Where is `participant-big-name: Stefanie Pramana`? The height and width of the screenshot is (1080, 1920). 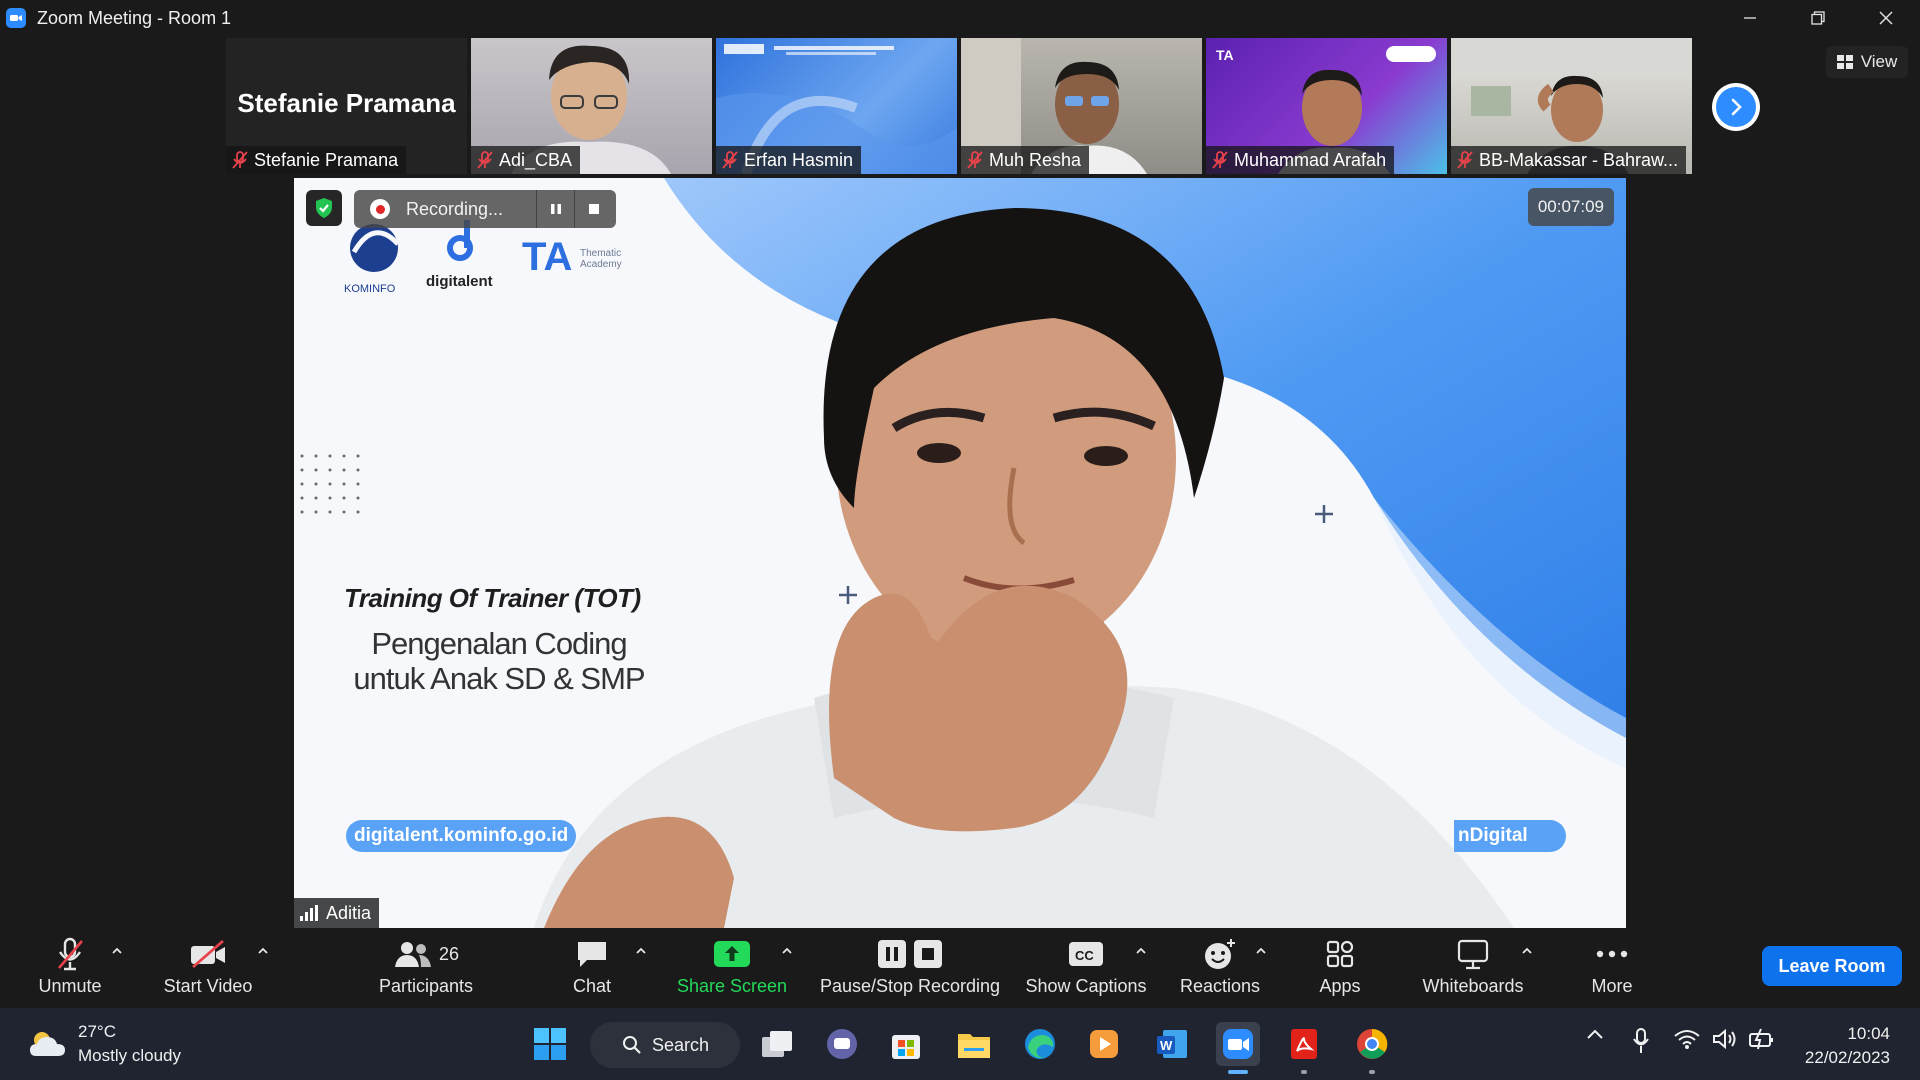
participant-big-name: Stefanie Pramana is located at coordinates (346, 103).